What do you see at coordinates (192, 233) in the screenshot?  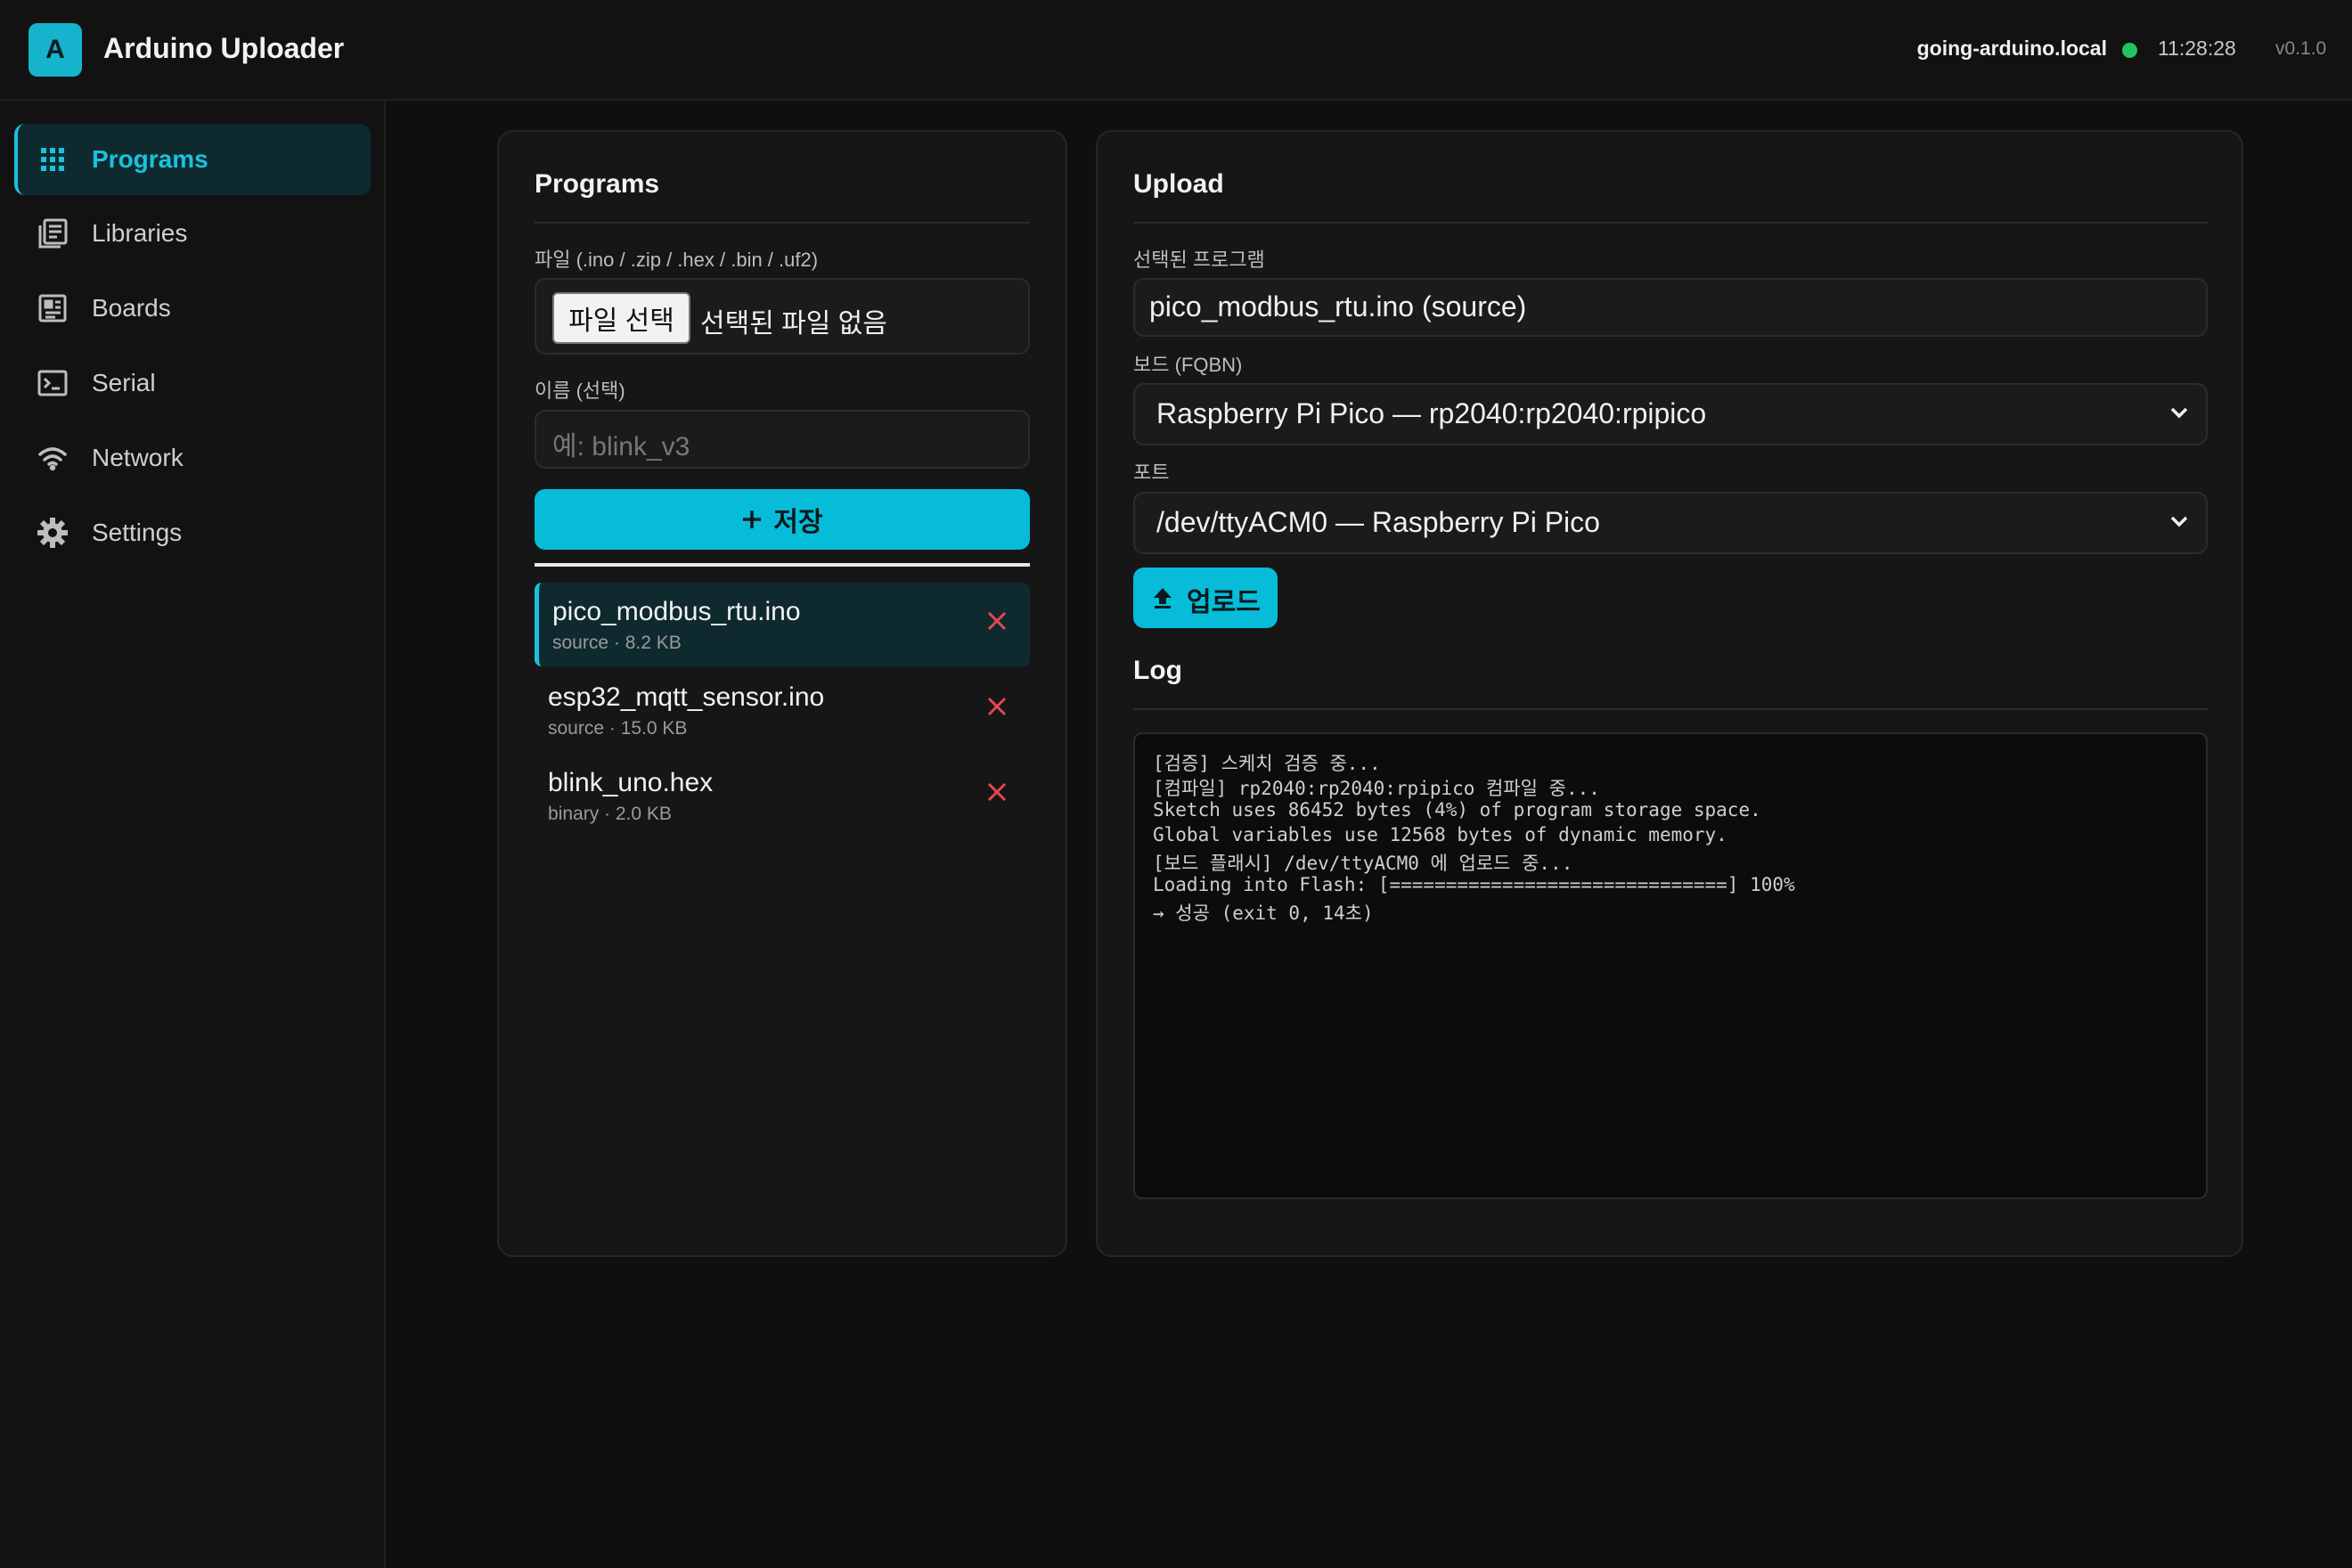 I see `sidebar-item-libraries: Libraries` at bounding box center [192, 233].